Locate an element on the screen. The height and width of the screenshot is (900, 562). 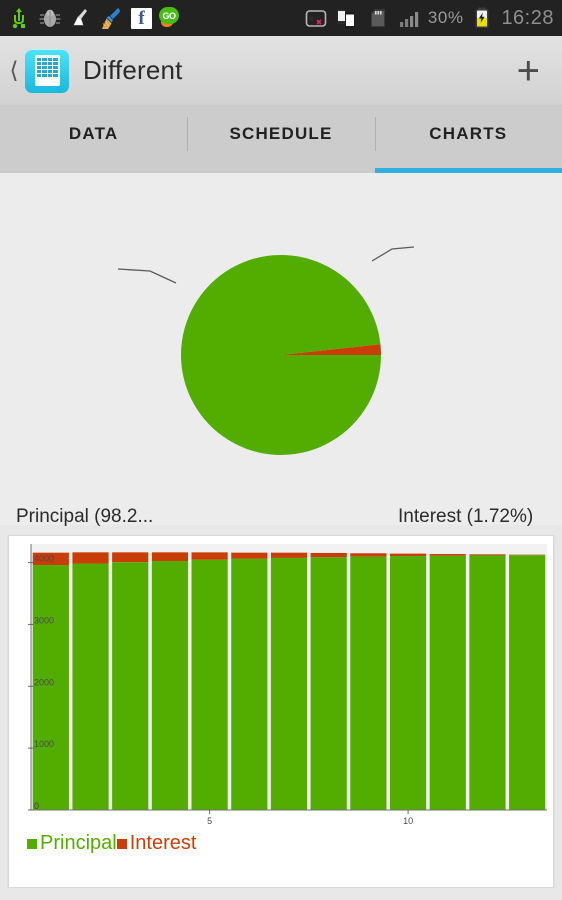
status-bar: f GO 30% 16:28 is located at coordinates (281, 18).